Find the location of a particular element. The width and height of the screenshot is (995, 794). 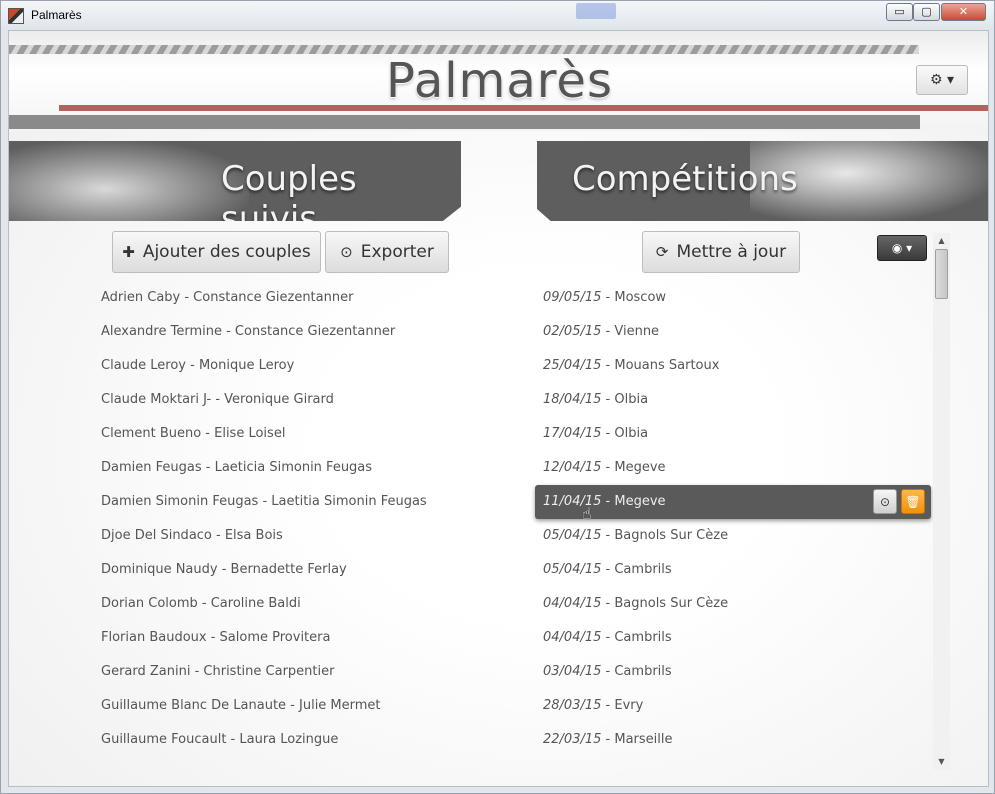

competition-place: Vienne is located at coordinates (637, 331).